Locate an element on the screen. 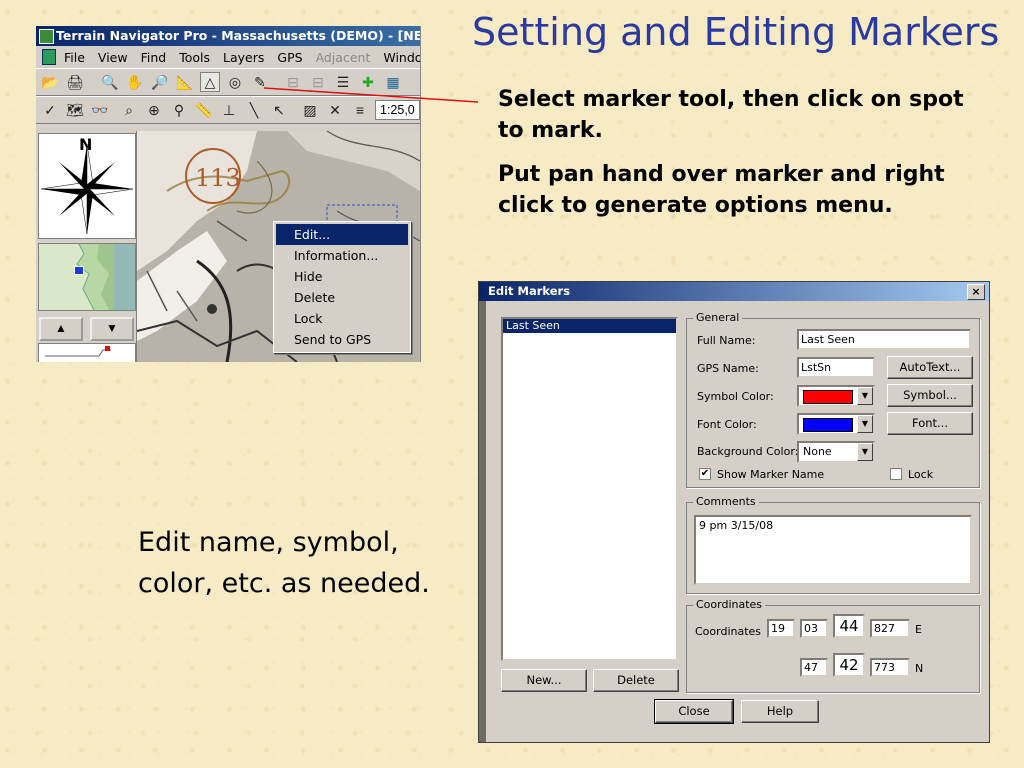  lat-direction: N is located at coordinates (919, 668).